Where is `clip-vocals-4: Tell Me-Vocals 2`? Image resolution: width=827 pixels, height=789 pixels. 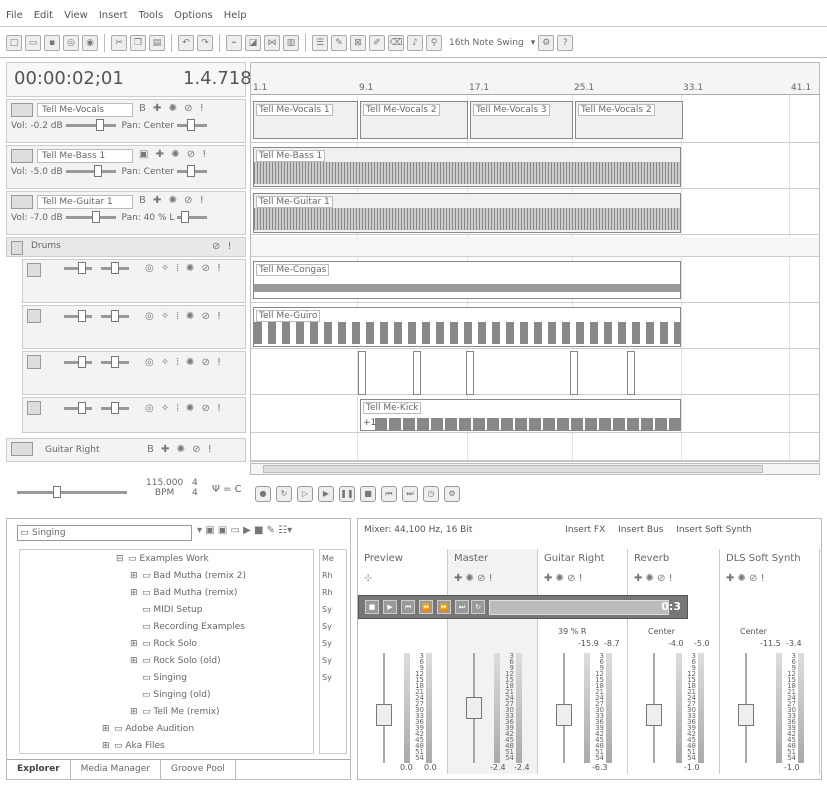 clip-vocals-4: Tell Me-Vocals 2 is located at coordinates (629, 120).